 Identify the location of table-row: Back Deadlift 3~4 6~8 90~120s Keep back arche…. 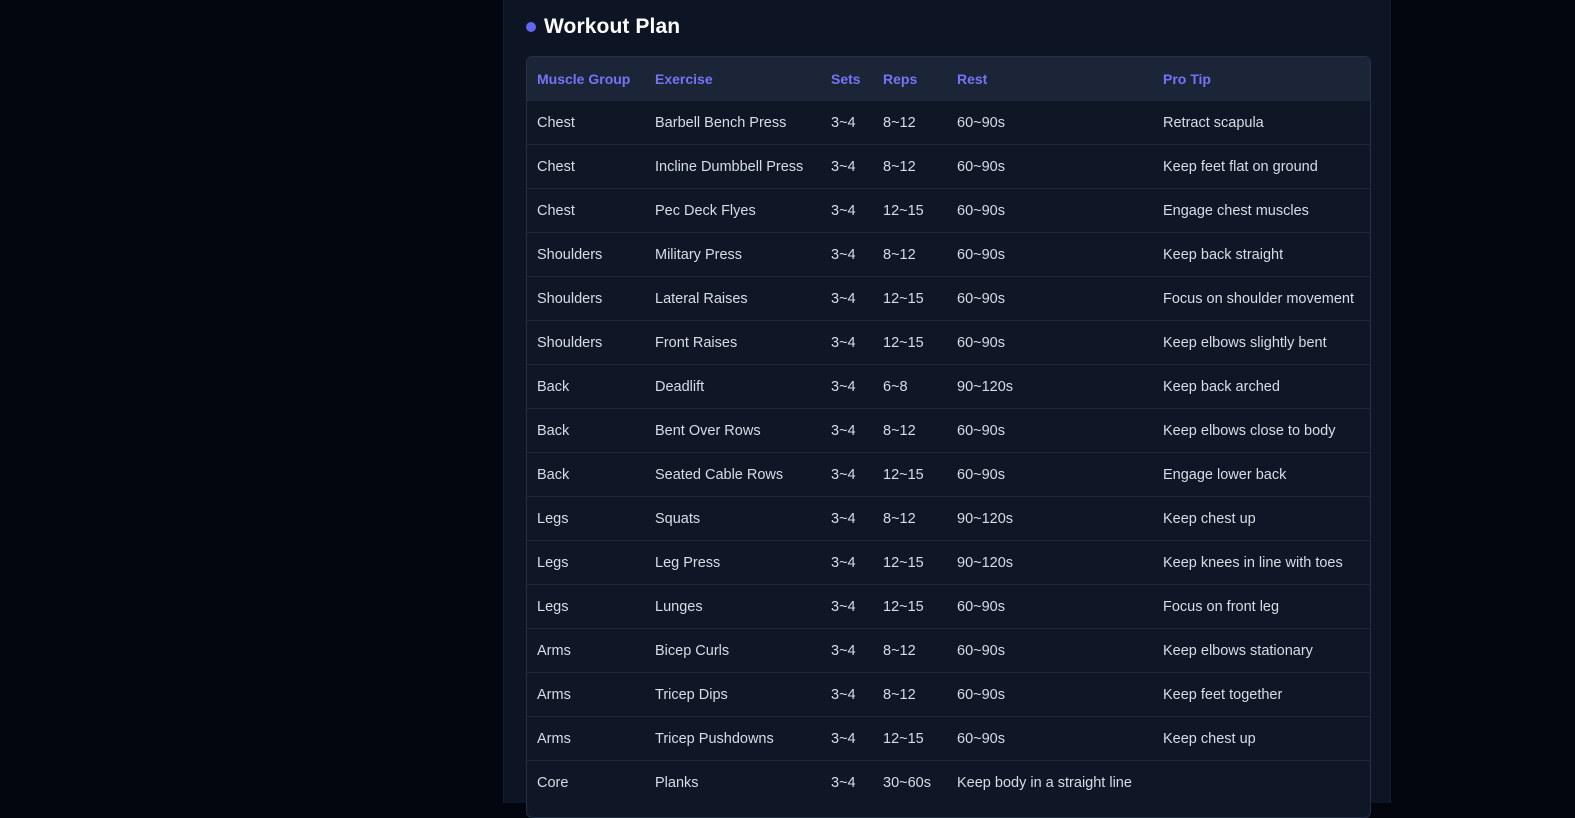
(948, 386).